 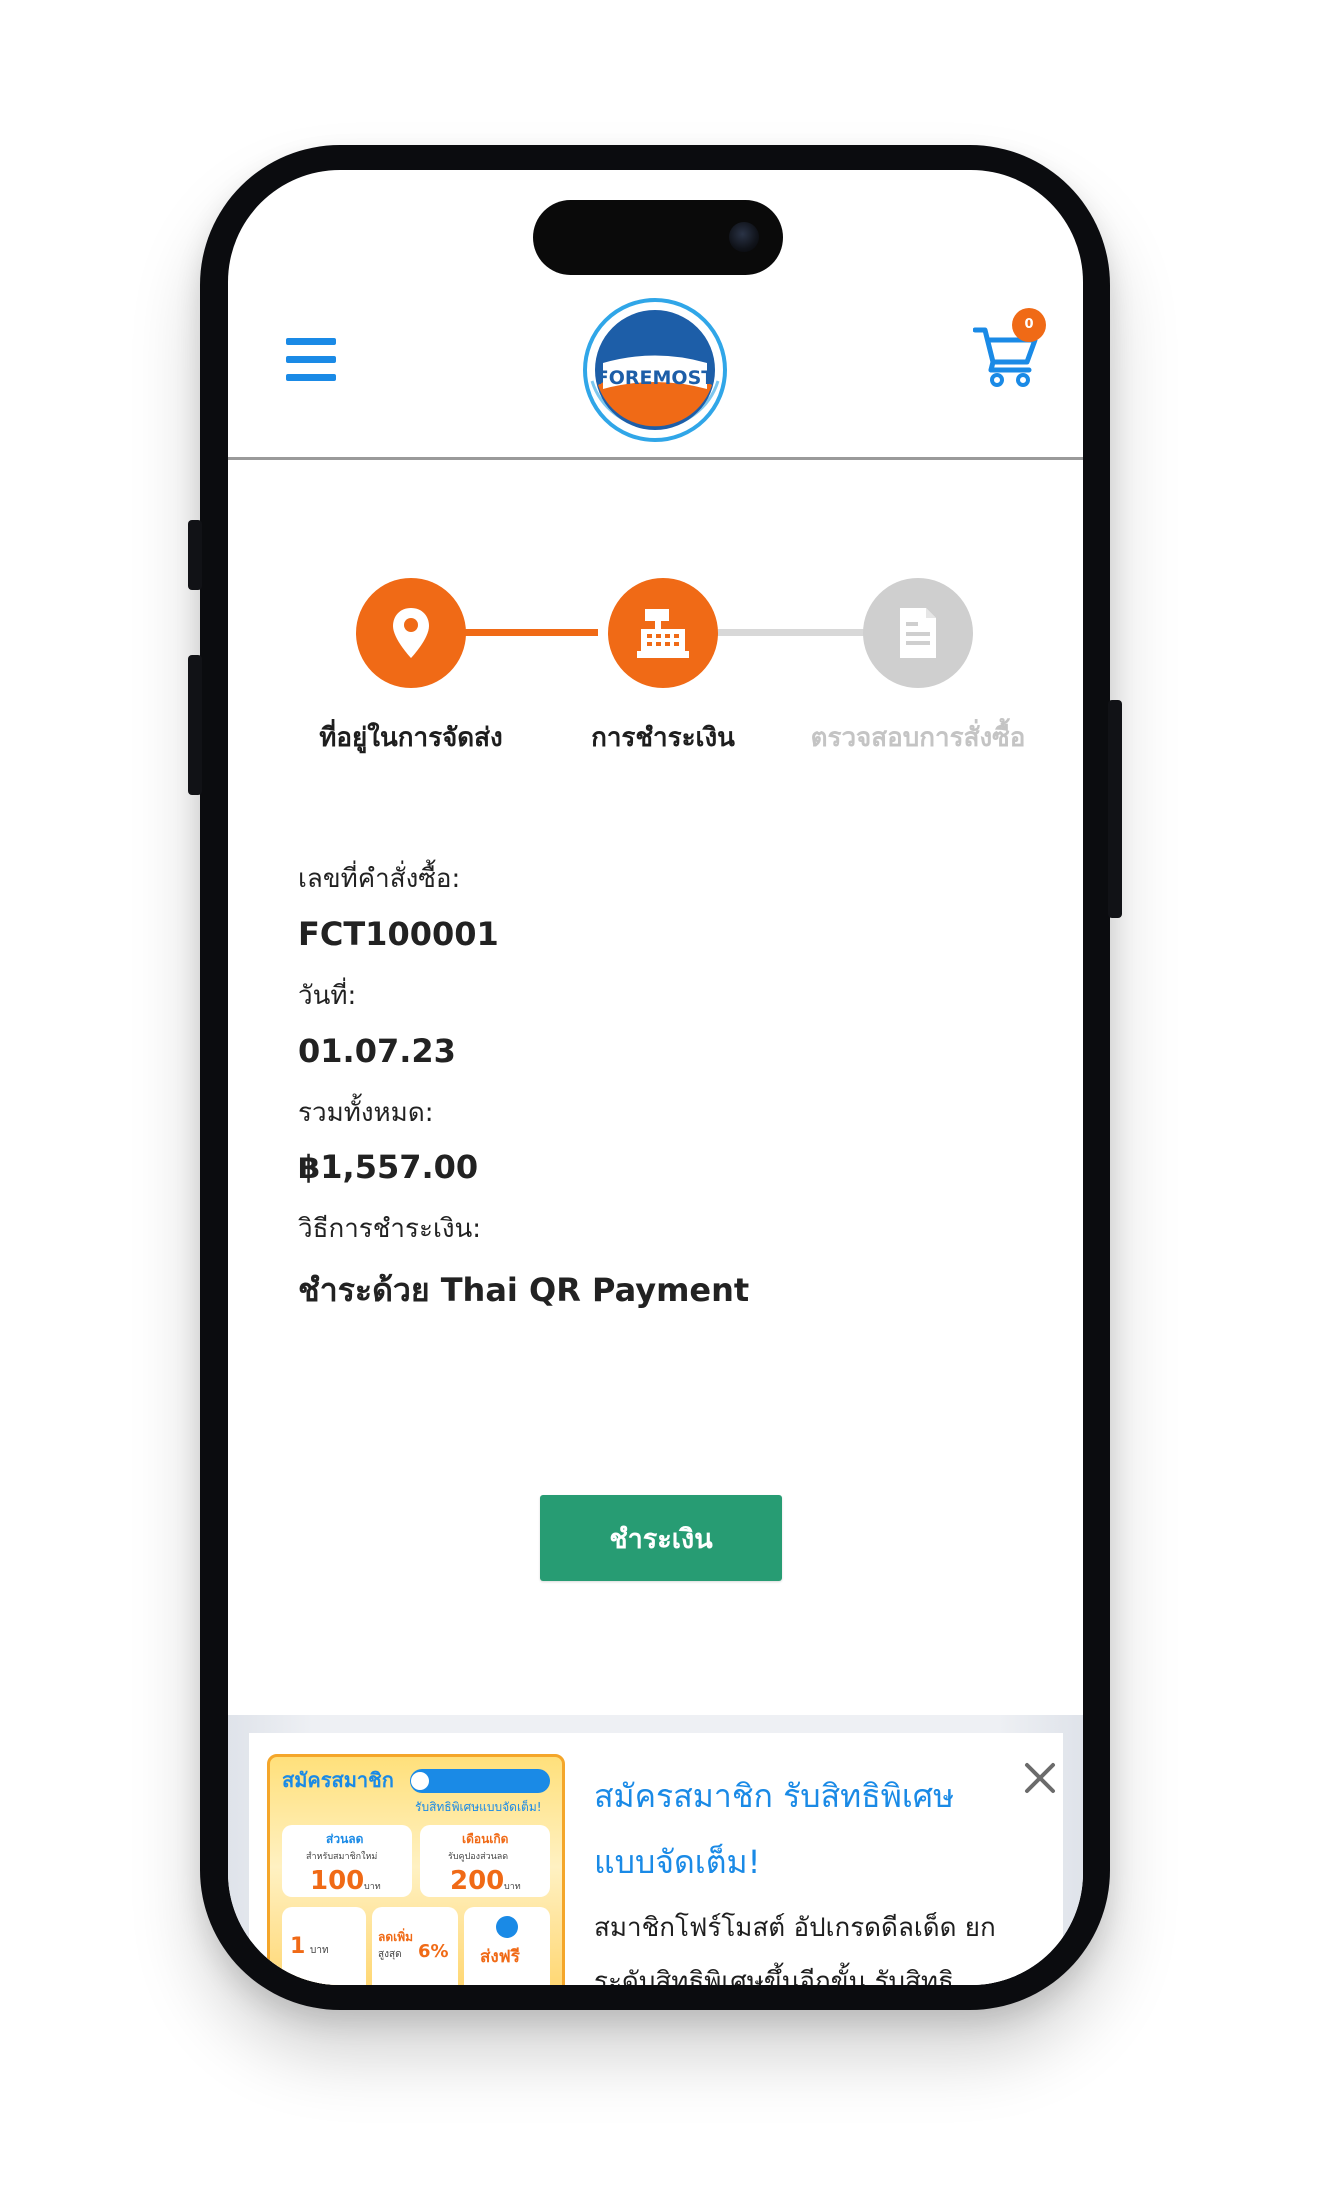 I want to click on phone-silent-switch, so click(x=195, y=555).